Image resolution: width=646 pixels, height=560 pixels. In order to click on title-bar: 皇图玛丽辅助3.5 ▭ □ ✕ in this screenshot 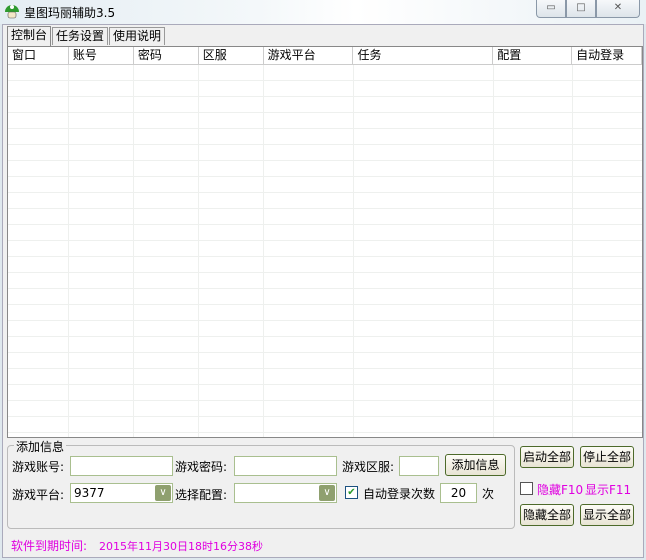, I will do `click(323, 12)`.